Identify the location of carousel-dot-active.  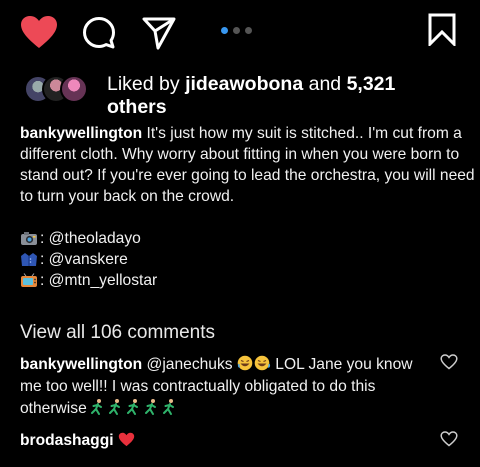
(224, 30).